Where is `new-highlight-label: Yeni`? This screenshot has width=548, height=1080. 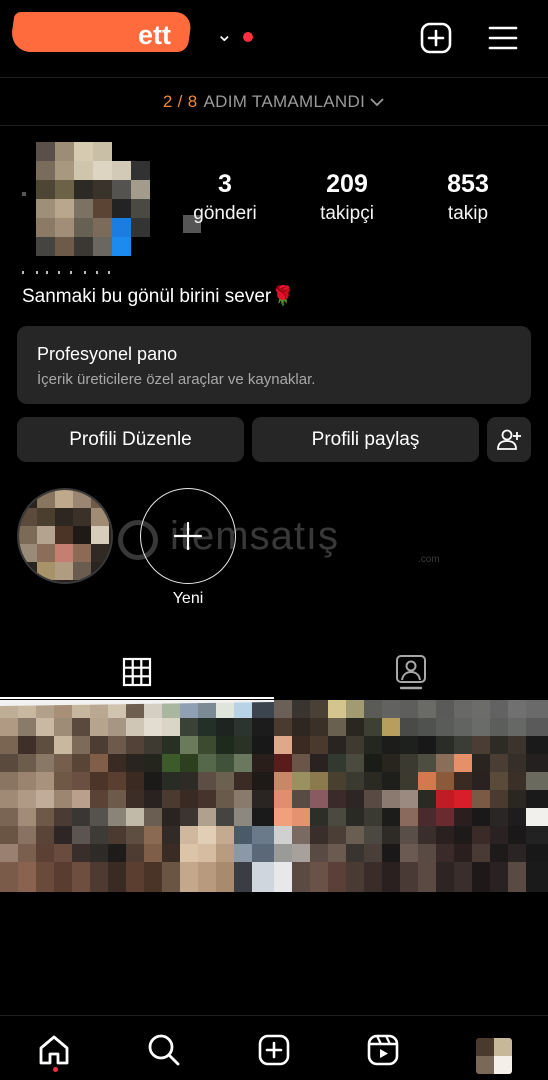 new-highlight-label: Yeni is located at coordinates (188, 598).